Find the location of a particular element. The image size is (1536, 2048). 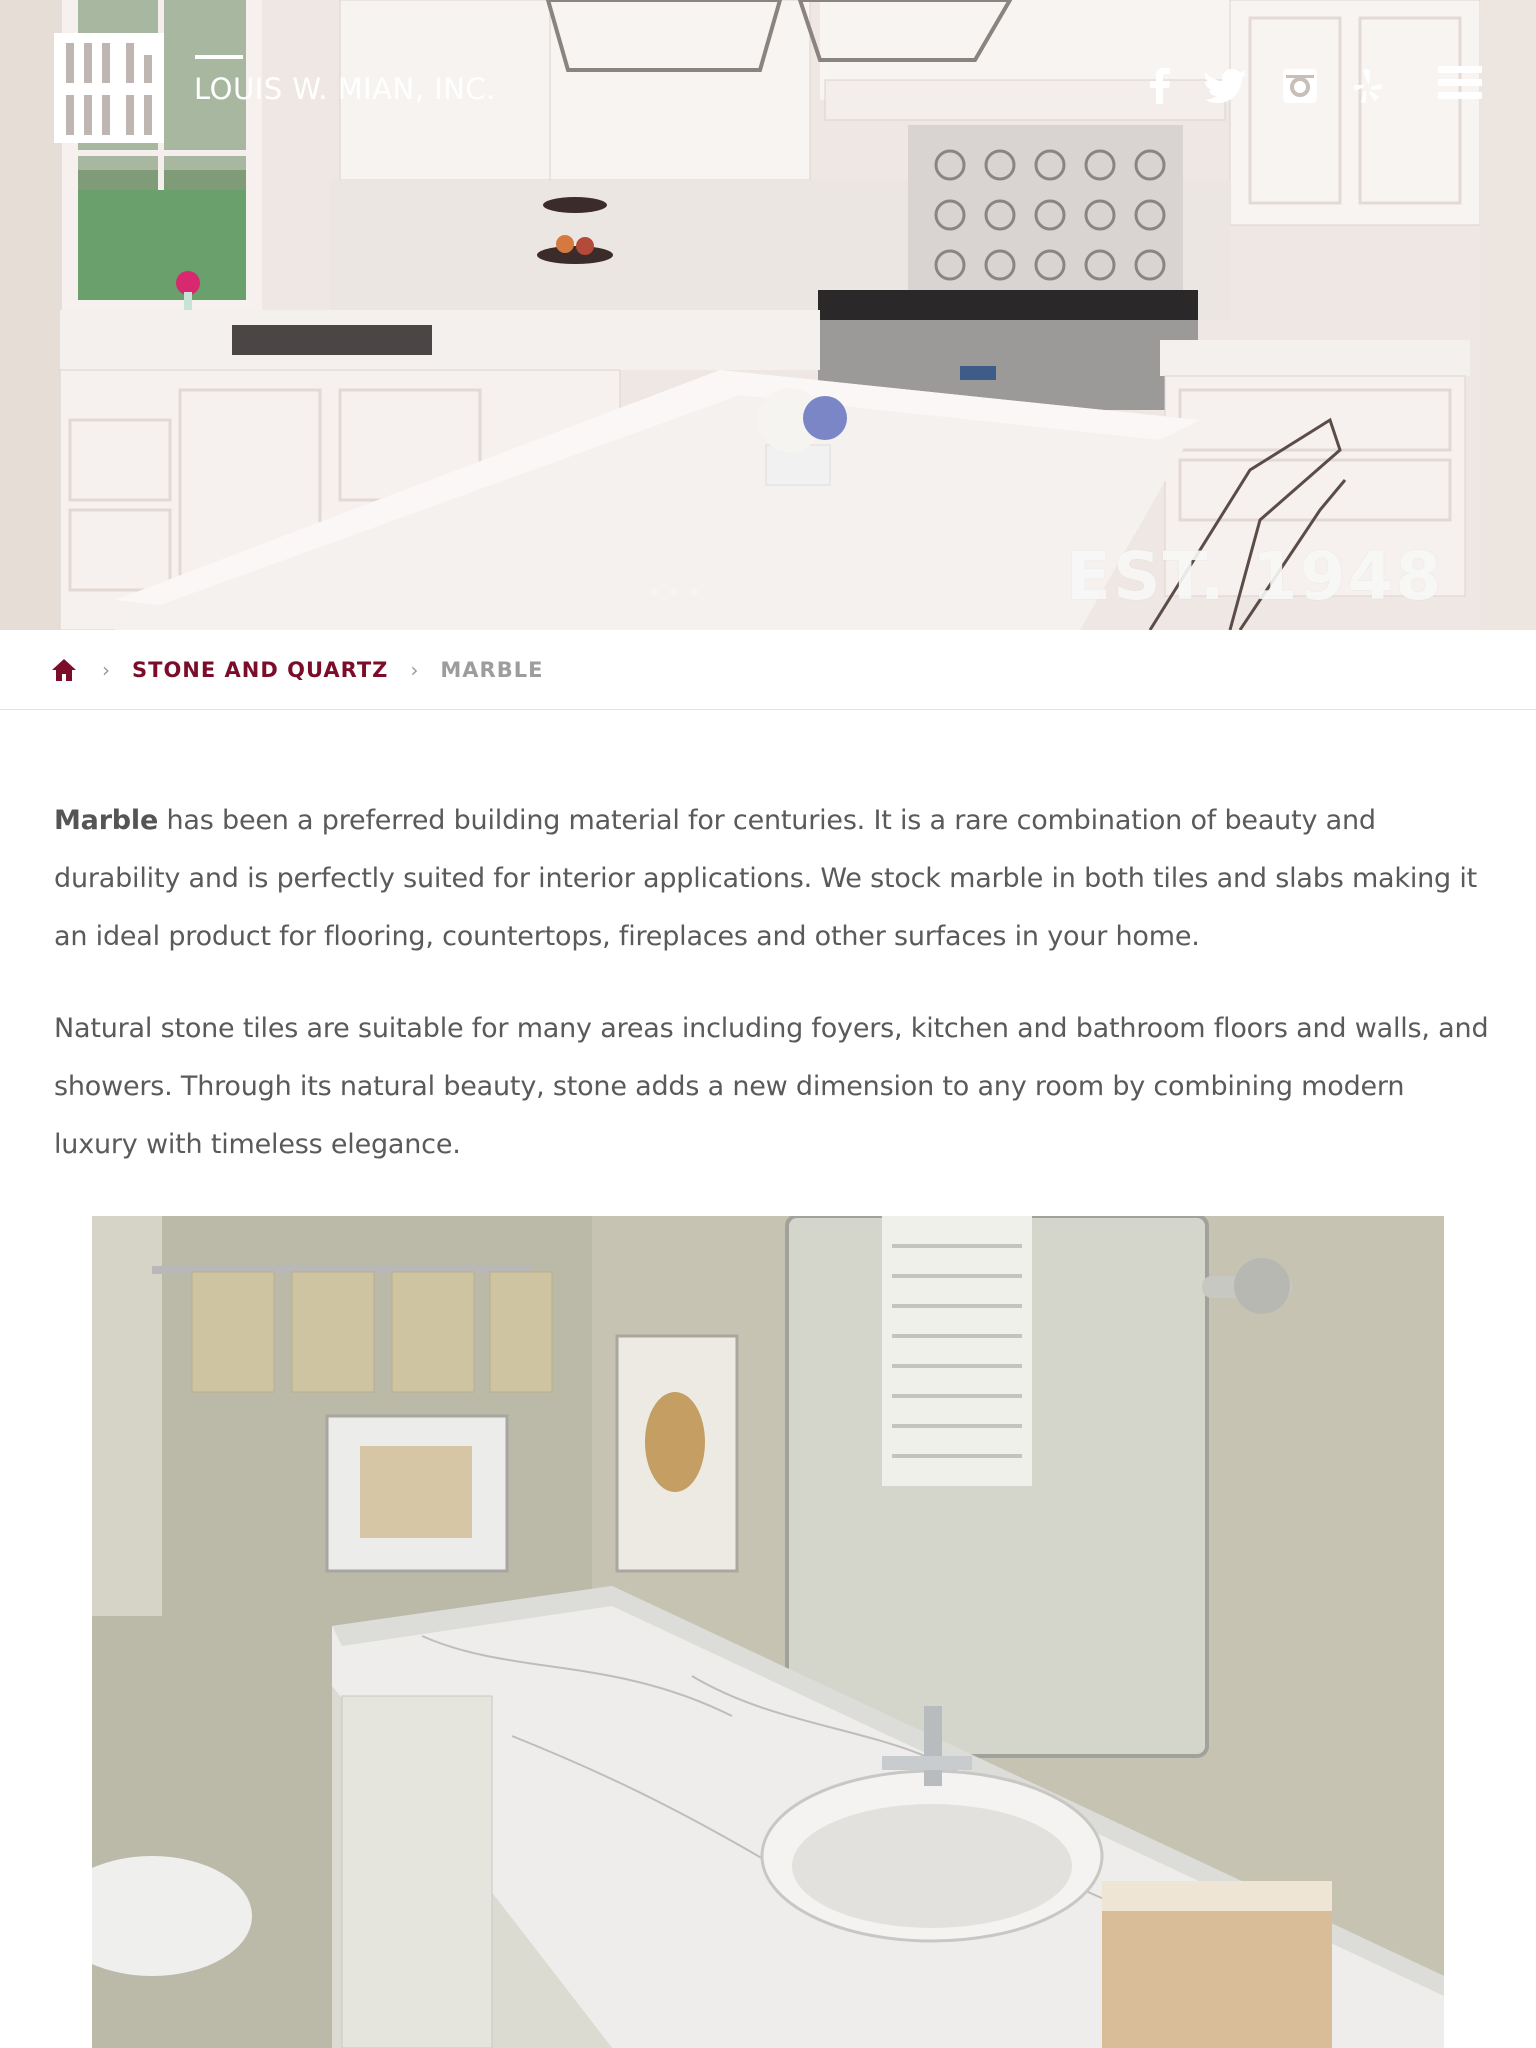

breadcrumb: › STONE AND QUARTZ › MARBLE is located at coordinates (768, 670).